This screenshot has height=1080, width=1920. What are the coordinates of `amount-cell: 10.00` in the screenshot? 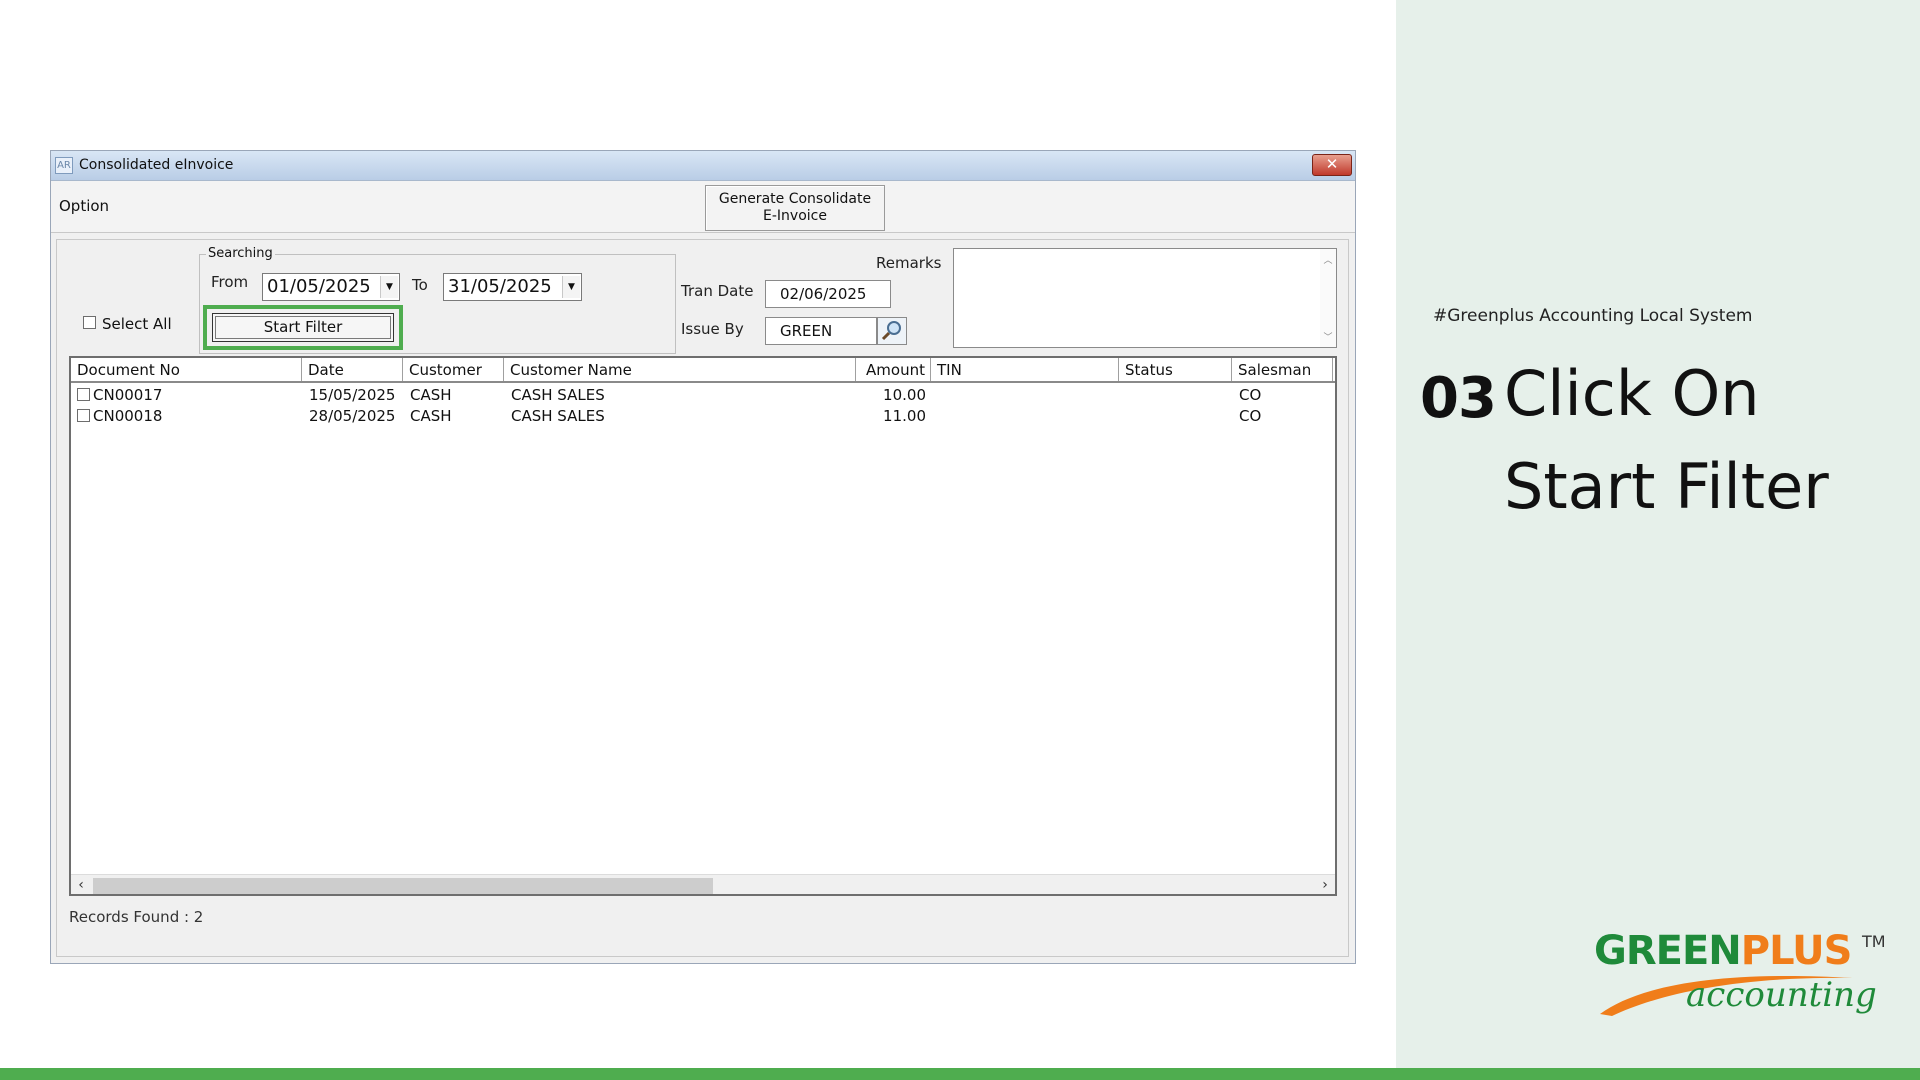 It's located at (904, 395).